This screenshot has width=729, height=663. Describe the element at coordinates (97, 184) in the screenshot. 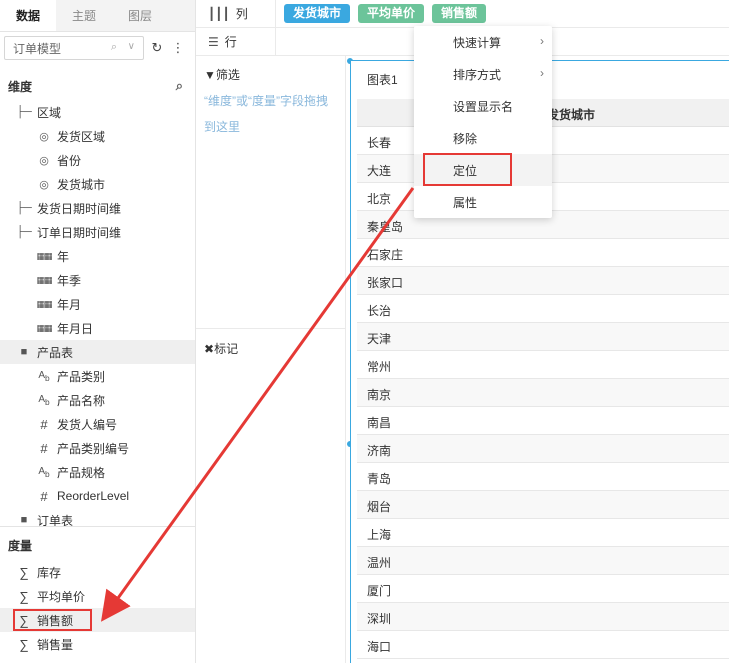

I see `dimension-item: ◎ 发货城市` at that location.